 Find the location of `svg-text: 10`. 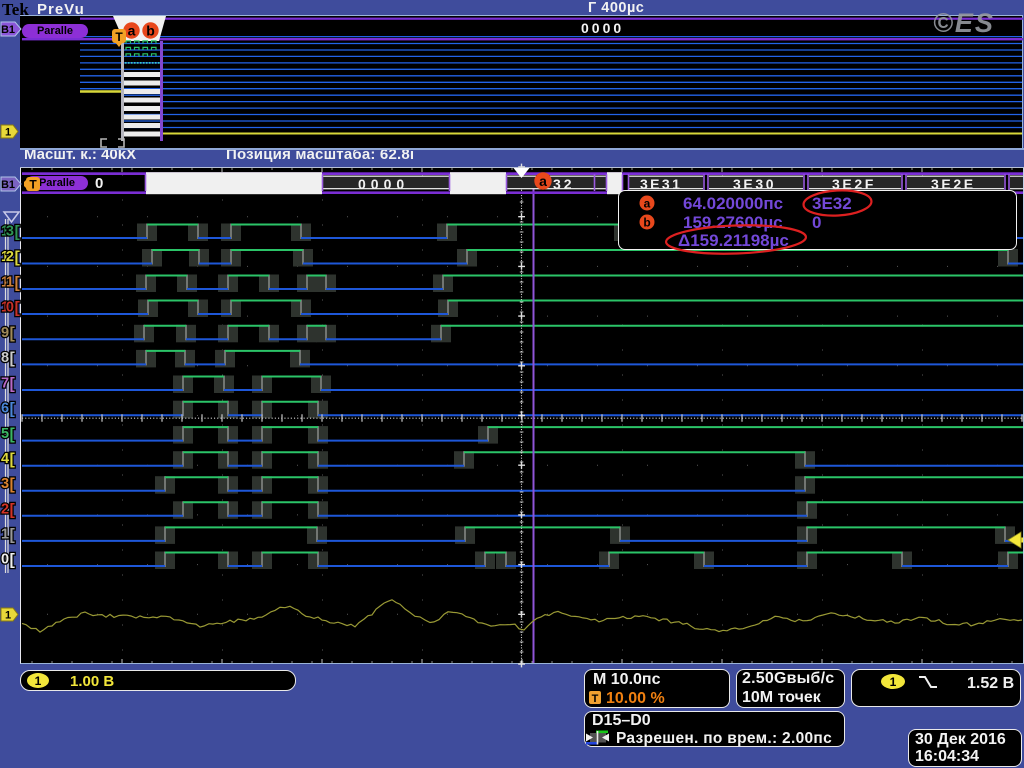

svg-text: 10 is located at coordinates (7, 308).